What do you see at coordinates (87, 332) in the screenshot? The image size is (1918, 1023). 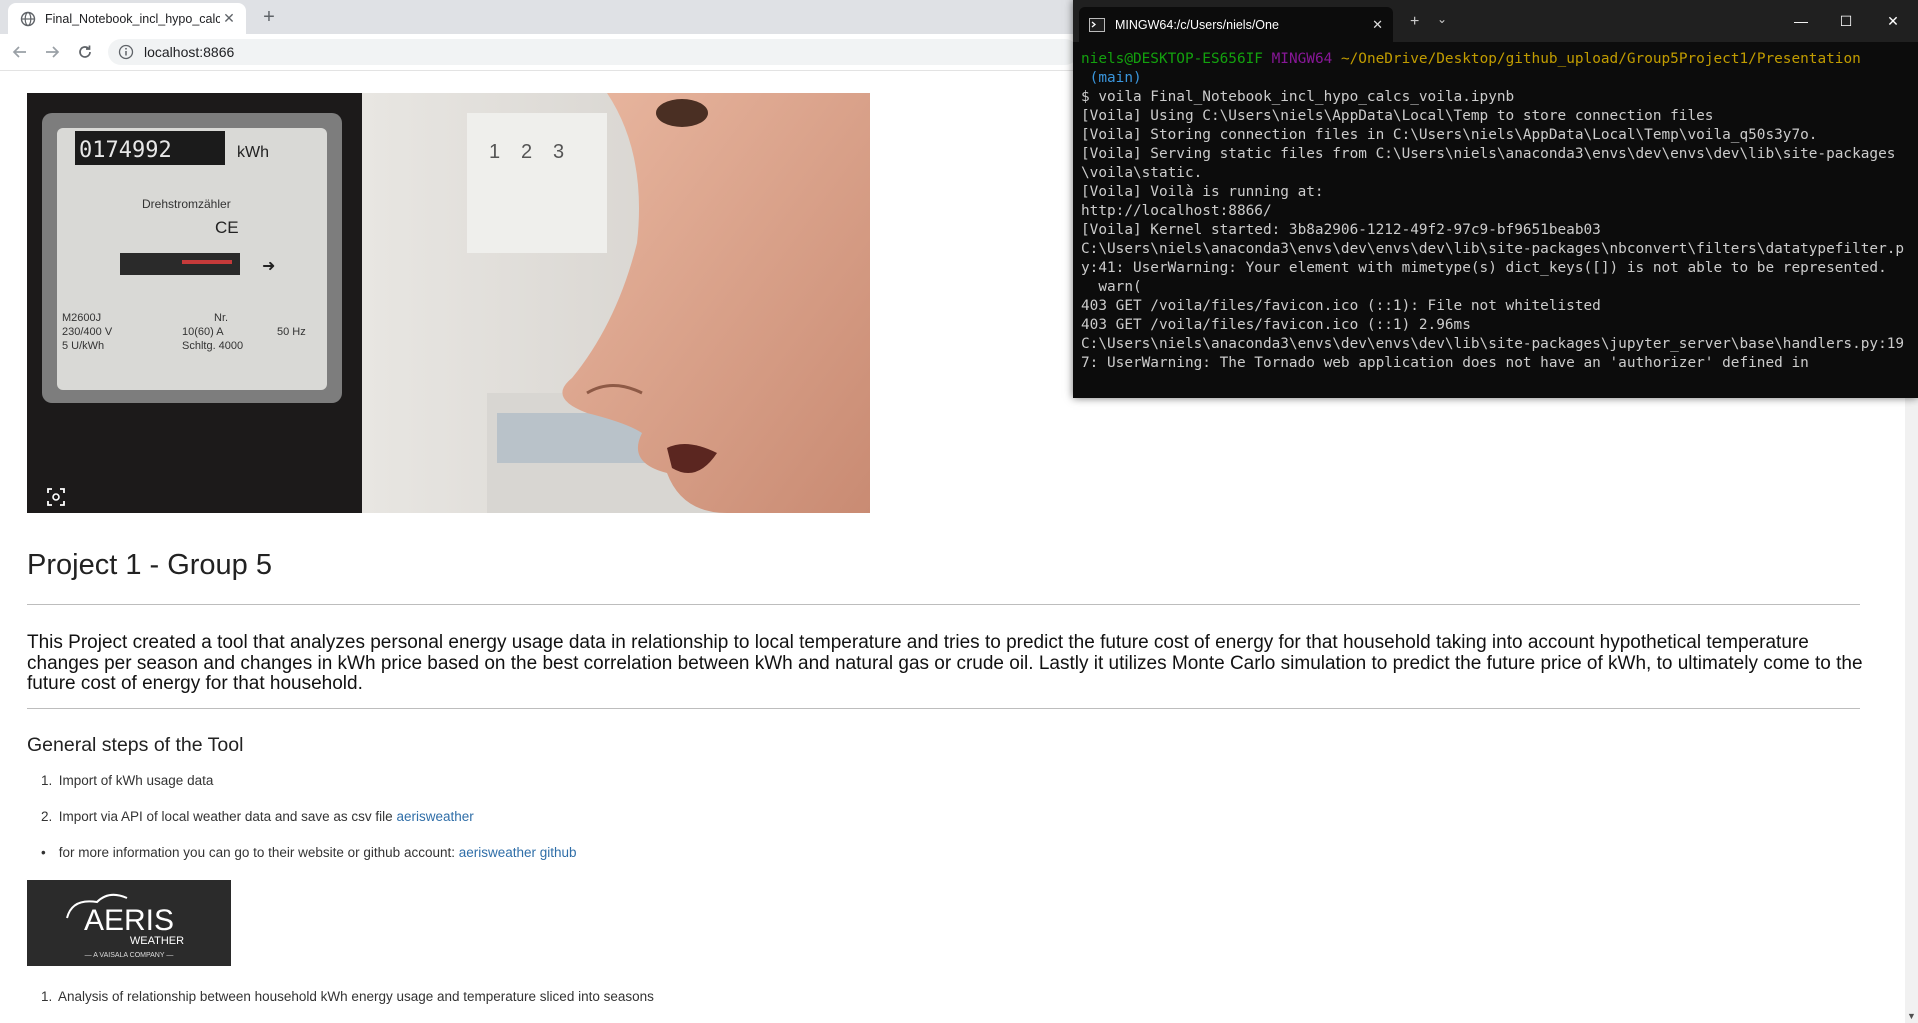 I see `meter-voltage: 230/400 V` at bounding box center [87, 332].